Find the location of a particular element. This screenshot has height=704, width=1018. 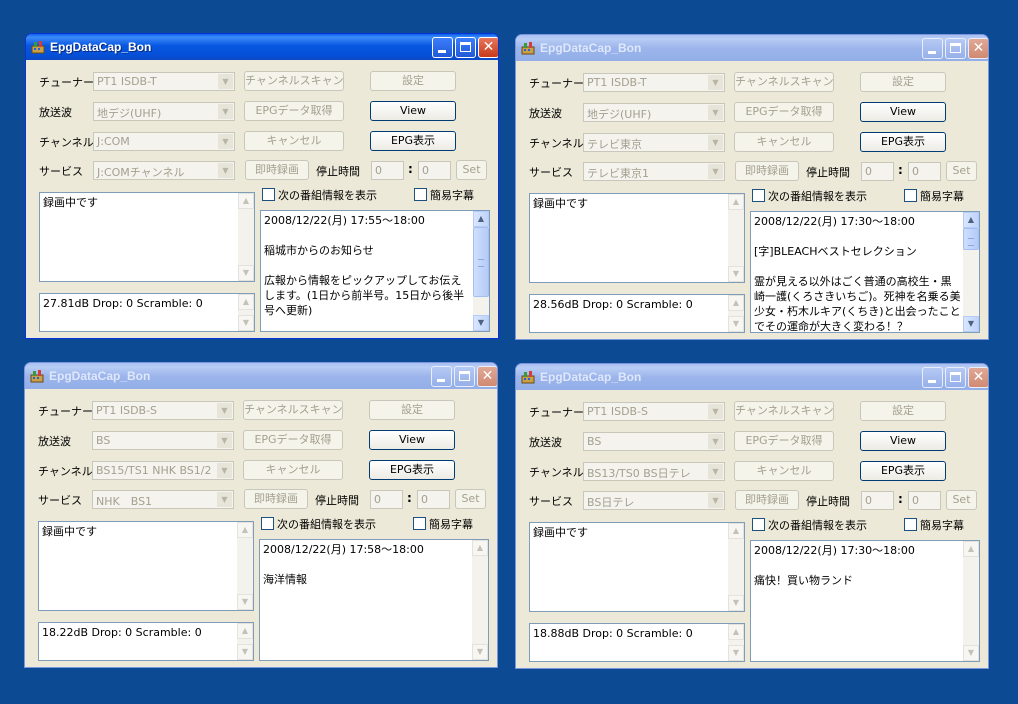

broadcast-select: BS ▼ is located at coordinates (163, 440).